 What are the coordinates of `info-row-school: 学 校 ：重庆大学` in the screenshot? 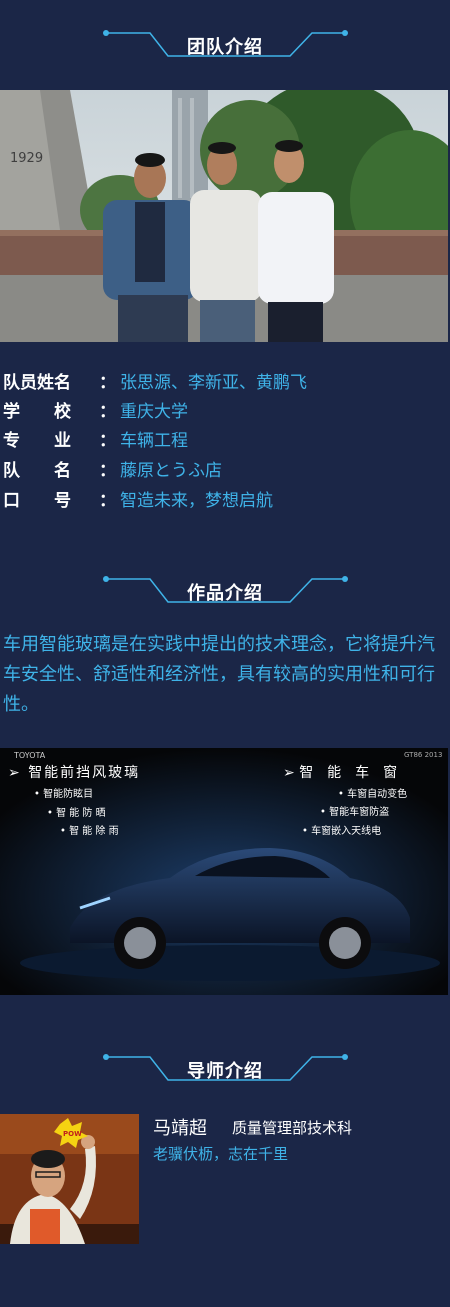 It's located at (95, 412).